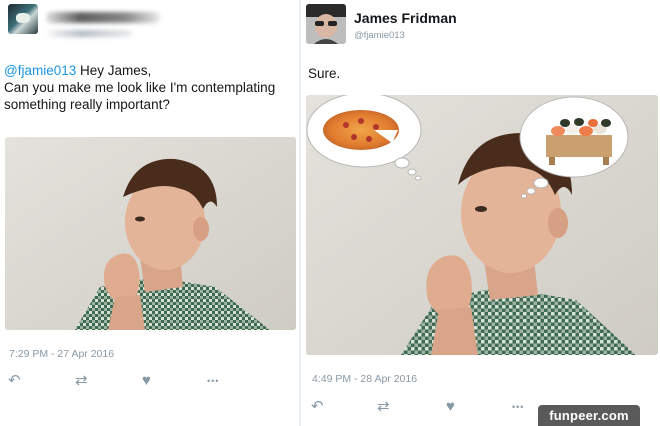 This screenshot has height=426, width=660. What do you see at coordinates (23, 19) in the screenshot?
I see `left-avatar` at bounding box center [23, 19].